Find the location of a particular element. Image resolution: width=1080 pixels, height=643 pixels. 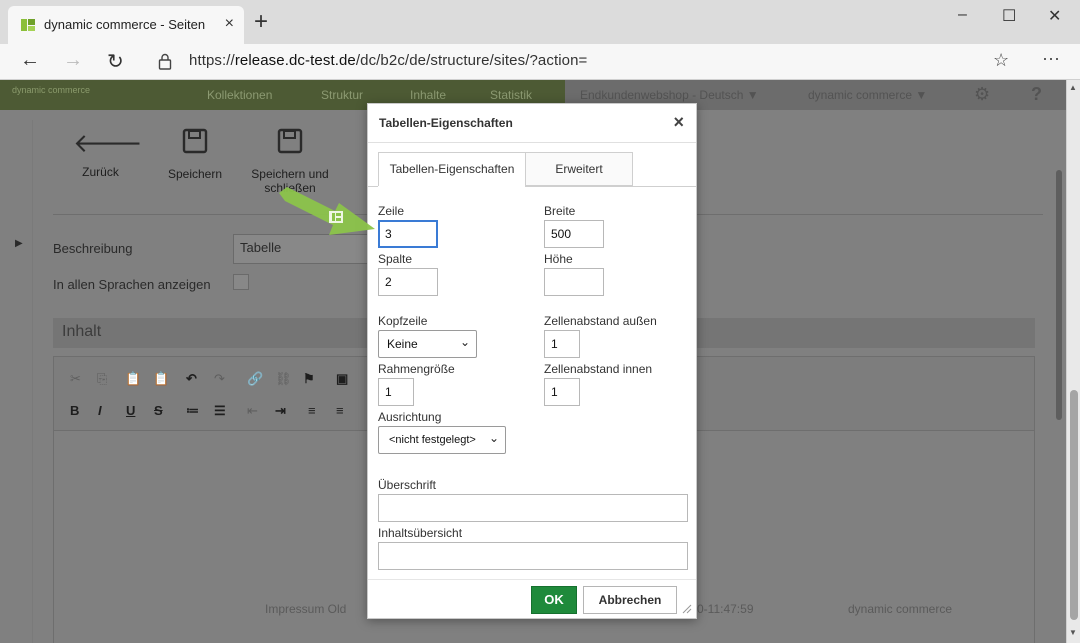

resize-grip-icon is located at coordinates (687, 609).